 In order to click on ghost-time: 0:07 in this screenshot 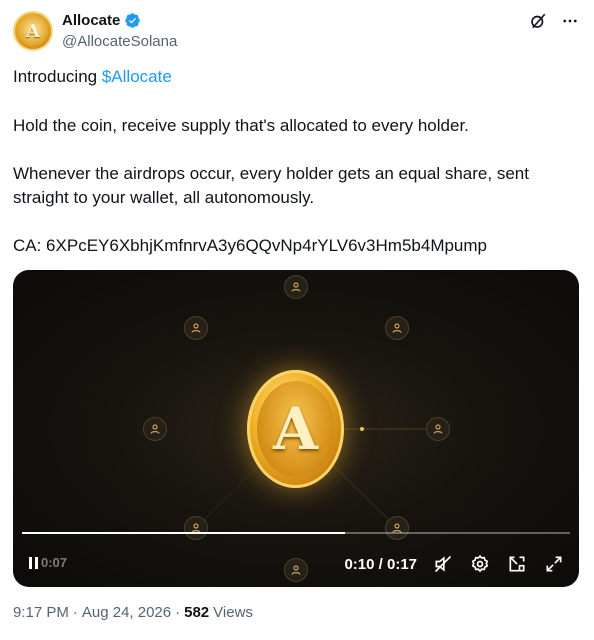, I will do `click(54, 562)`.